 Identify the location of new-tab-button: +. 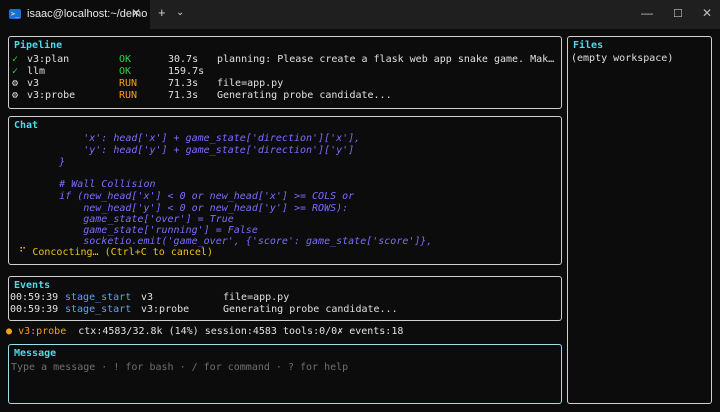
(162, 12).